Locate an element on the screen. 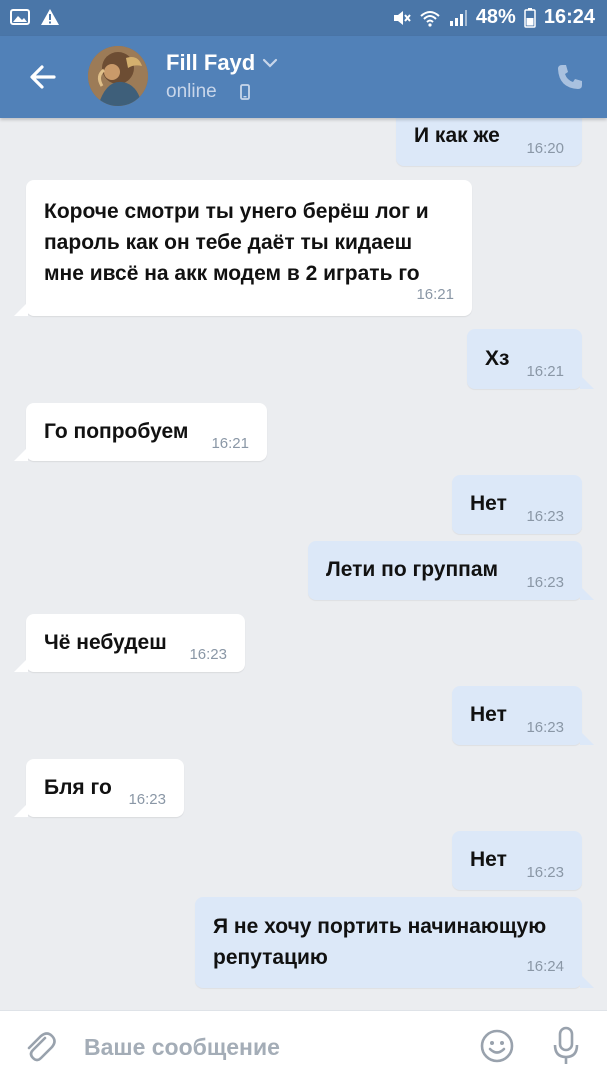 The width and height of the screenshot is (607, 1080). message-composer is located at coordinates (303, 1045).